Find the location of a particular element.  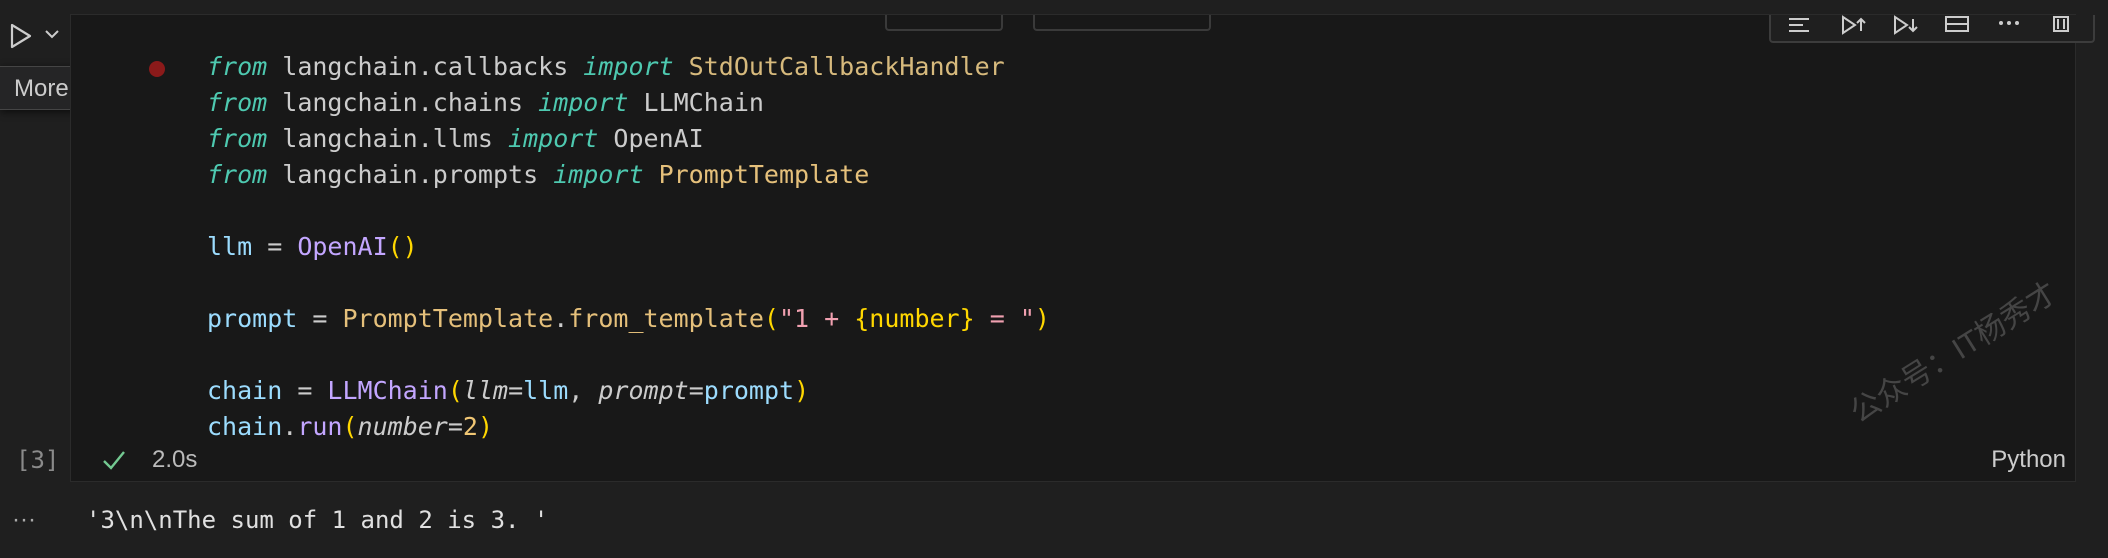

cell-status-bar: [3] 2.0s Python is located at coordinates (1054, 460).